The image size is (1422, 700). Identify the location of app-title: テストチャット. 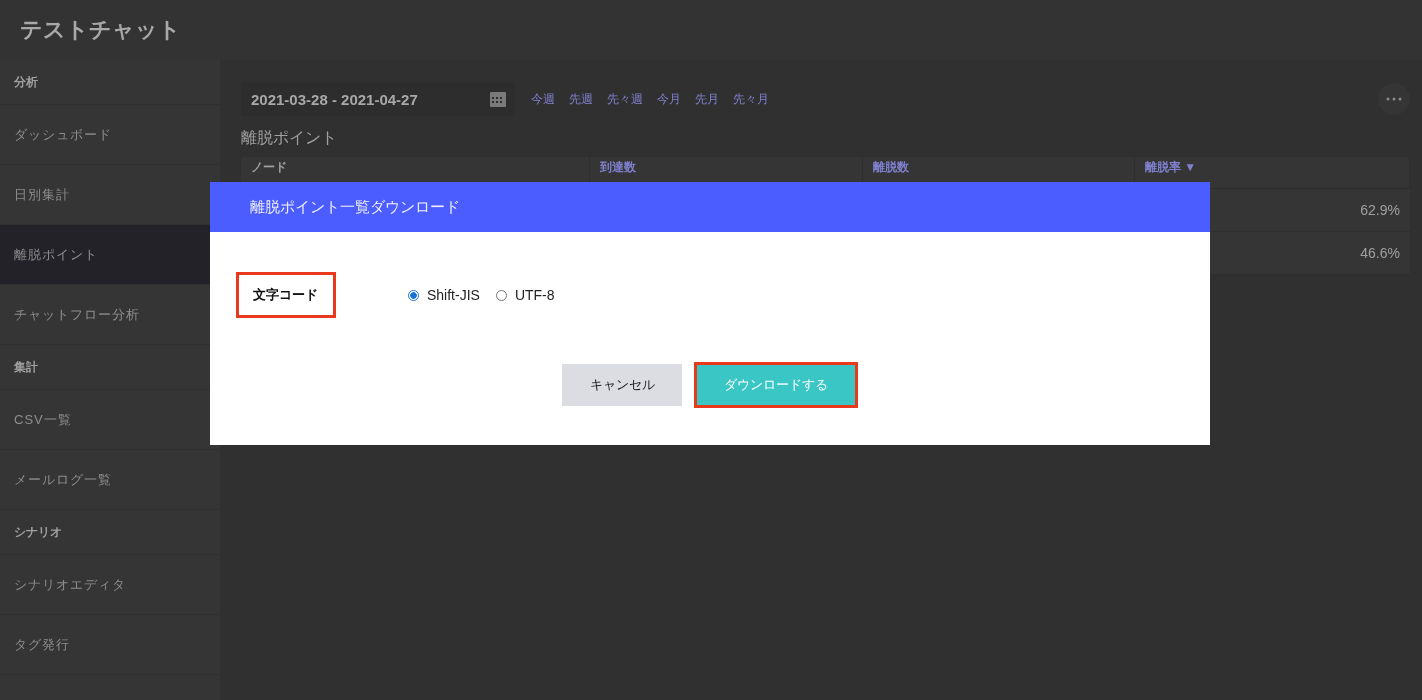
(100, 30).